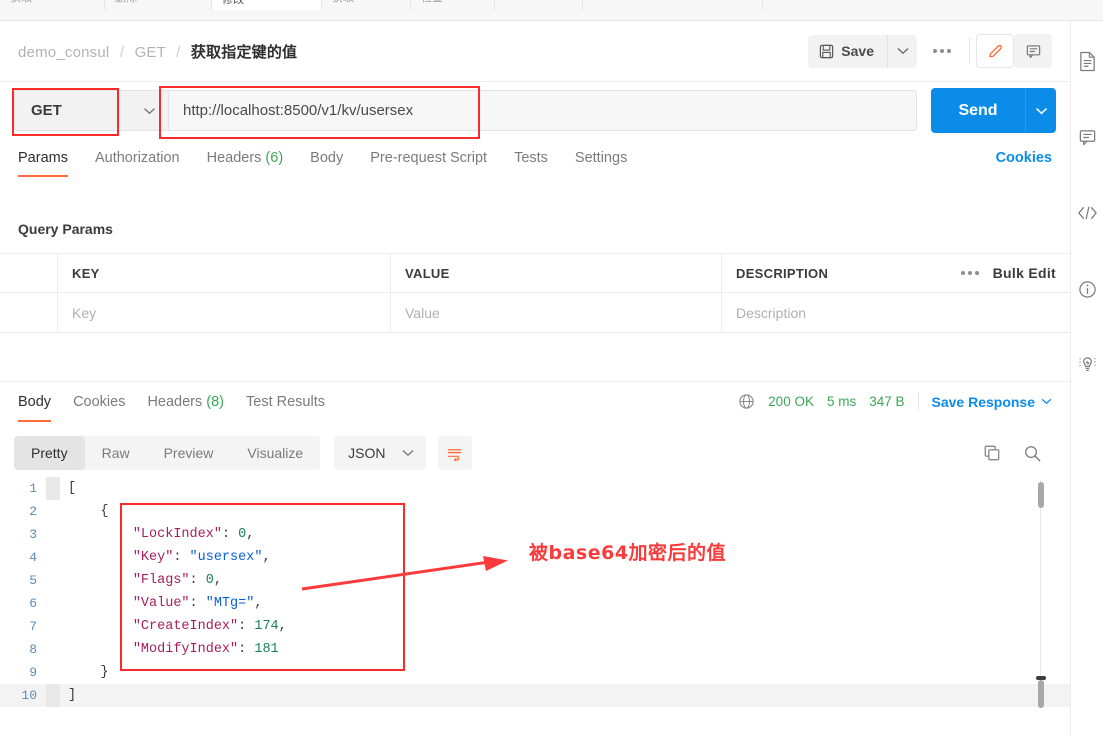  Describe the element at coordinates (230, 603) in the screenshot. I see `code-token: "MTg="` at that location.